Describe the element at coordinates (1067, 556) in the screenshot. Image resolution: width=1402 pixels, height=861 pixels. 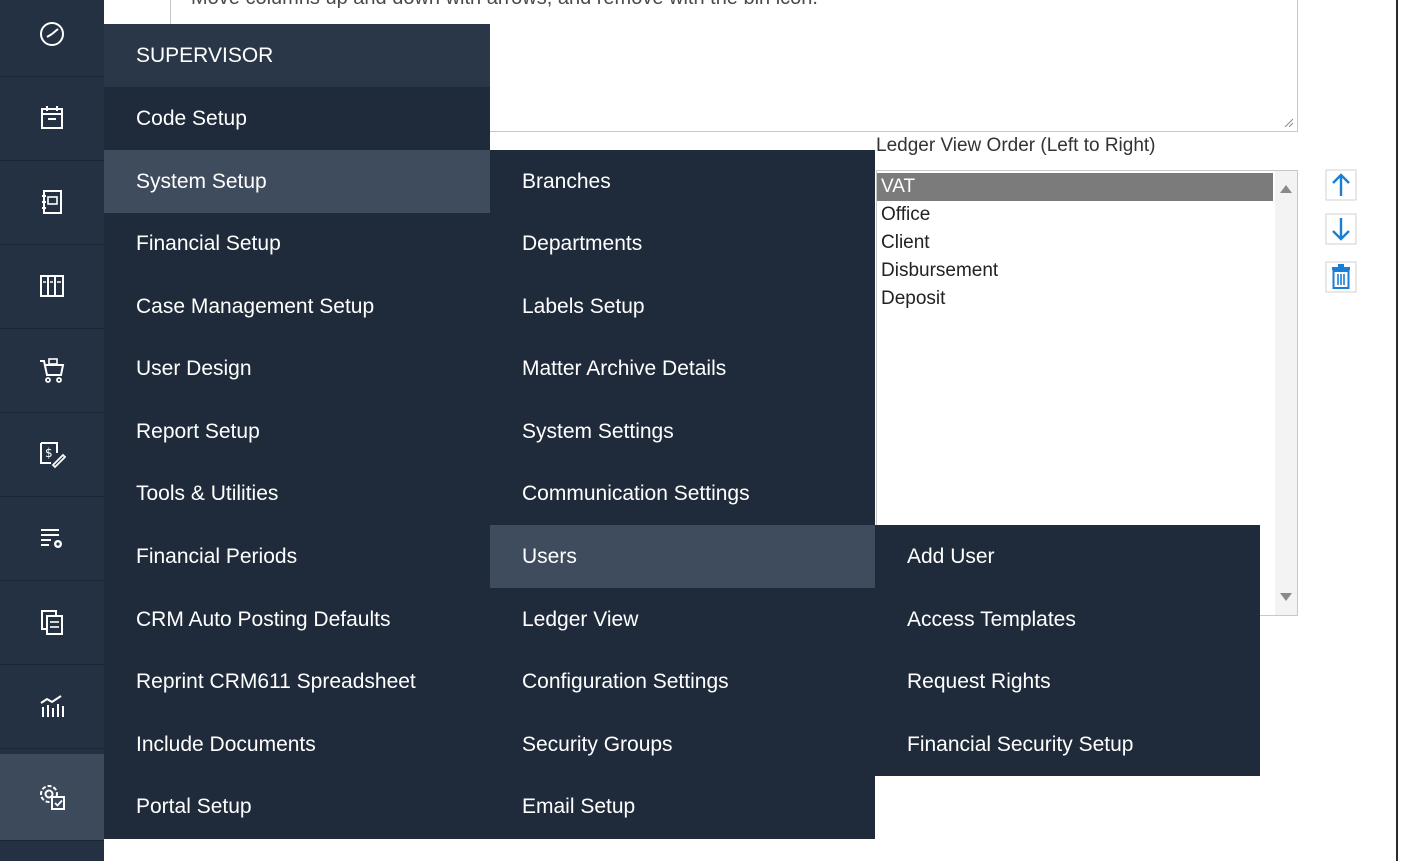
I see `users-item-add-user: Add User` at that location.